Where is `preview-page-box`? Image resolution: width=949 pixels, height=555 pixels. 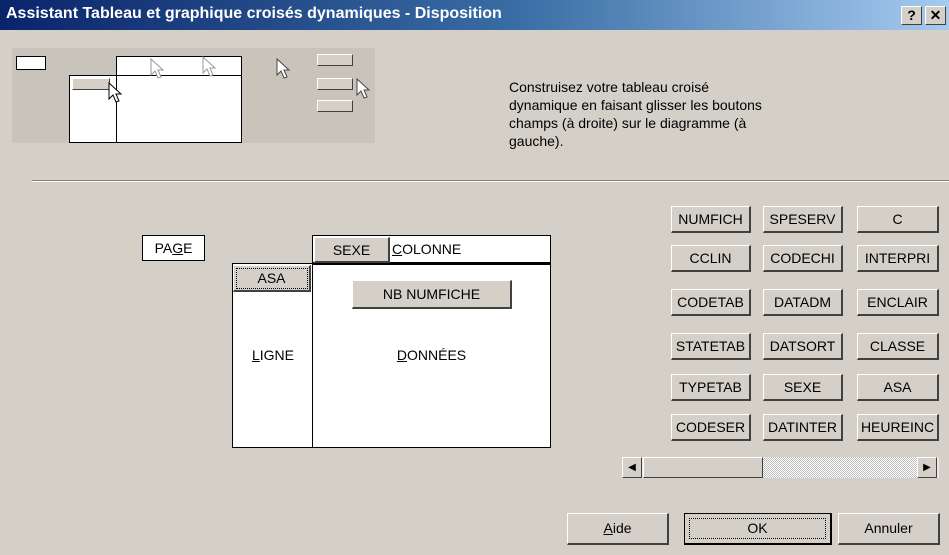
preview-page-box is located at coordinates (31, 63).